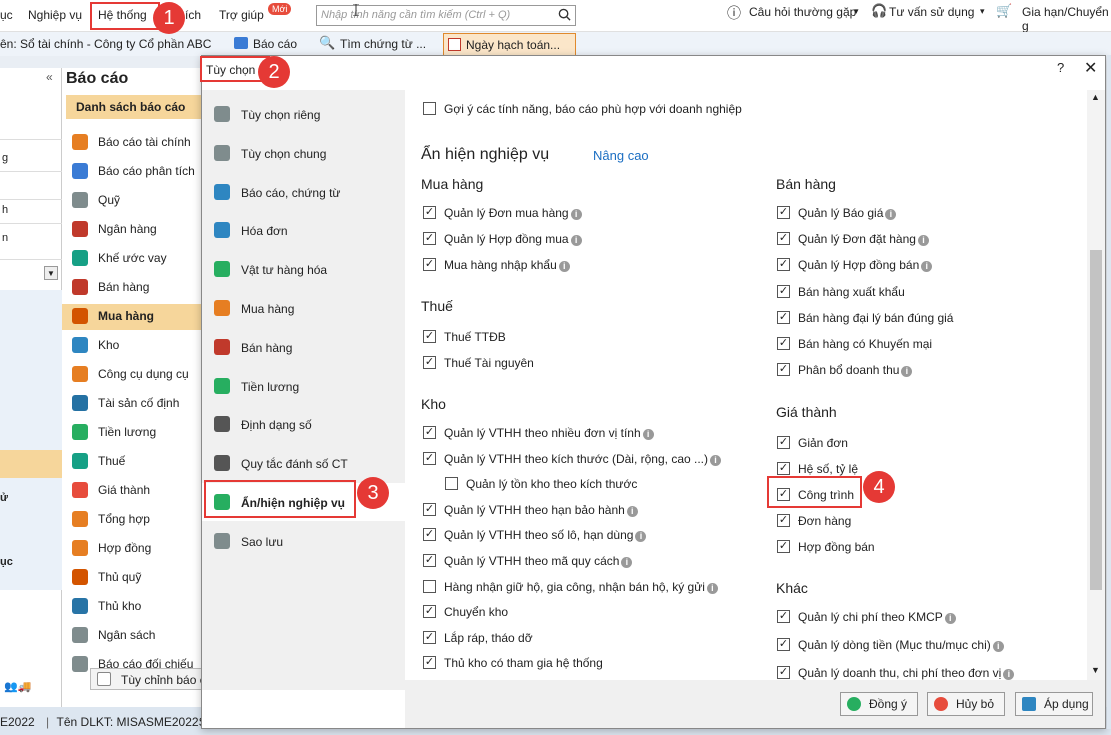 The image size is (1111, 735). I want to click on gia-thanh-checkbox: ✓ Giản đơn, so click(812, 443).